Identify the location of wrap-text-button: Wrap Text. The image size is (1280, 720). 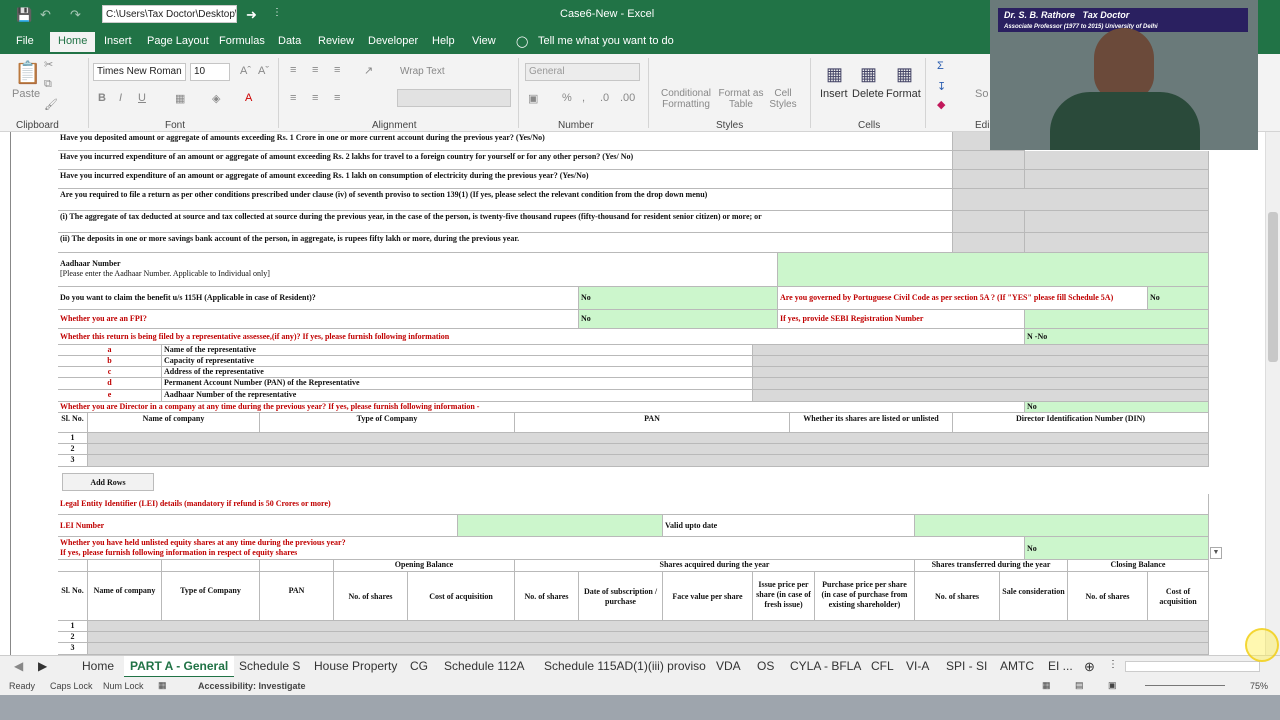
(422, 71).